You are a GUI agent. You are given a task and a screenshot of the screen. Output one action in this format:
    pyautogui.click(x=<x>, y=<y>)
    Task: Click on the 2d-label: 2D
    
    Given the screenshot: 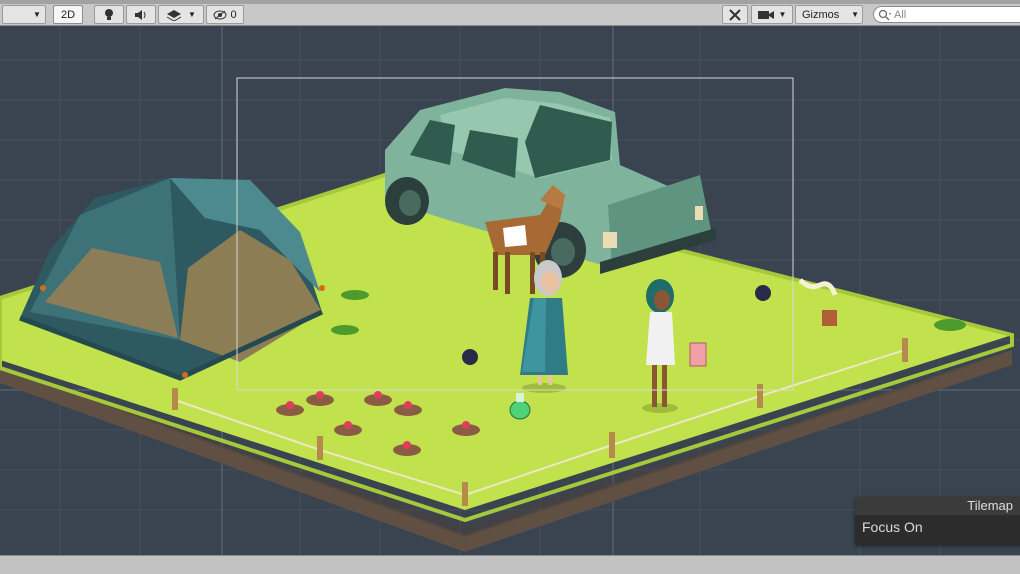 What is the action you would take?
    pyautogui.click(x=68, y=14)
    